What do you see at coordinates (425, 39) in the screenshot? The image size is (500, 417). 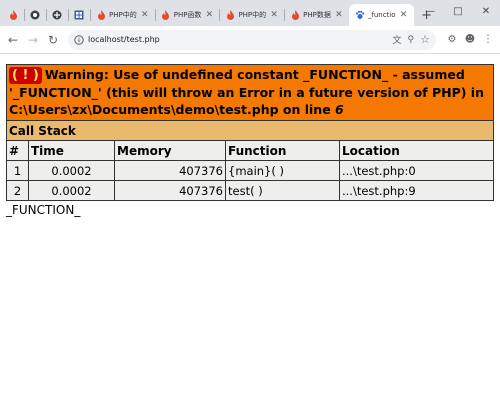 I see `bookmark-star-icon: ☆` at bounding box center [425, 39].